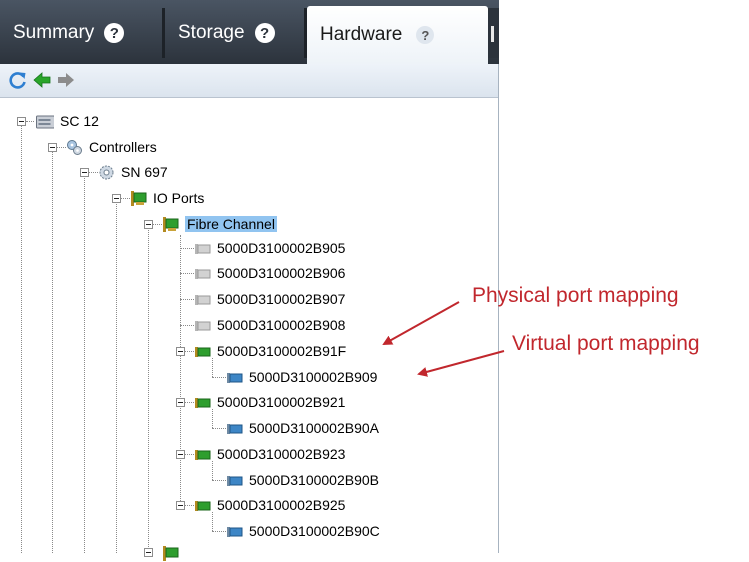 The width and height of the screenshot is (749, 562). Describe the element at coordinates (211, 32) in the screenshot. I see `tab-storage-label: Storage` at that location.